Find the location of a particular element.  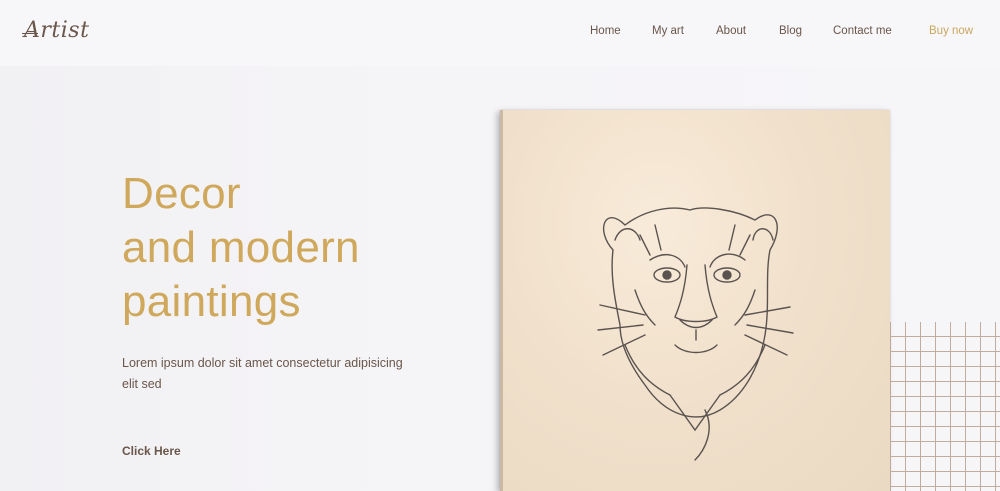

hero-title-line: Decor is located at coordinates (181, 193).